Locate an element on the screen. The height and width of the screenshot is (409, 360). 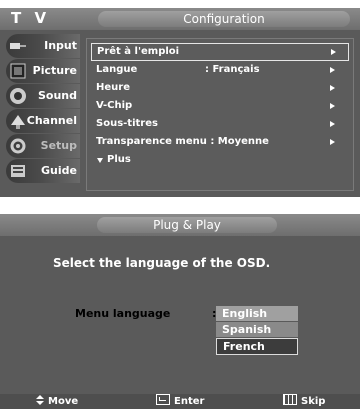
sidebar-item-label: Input is located at coordinates (60, 45).